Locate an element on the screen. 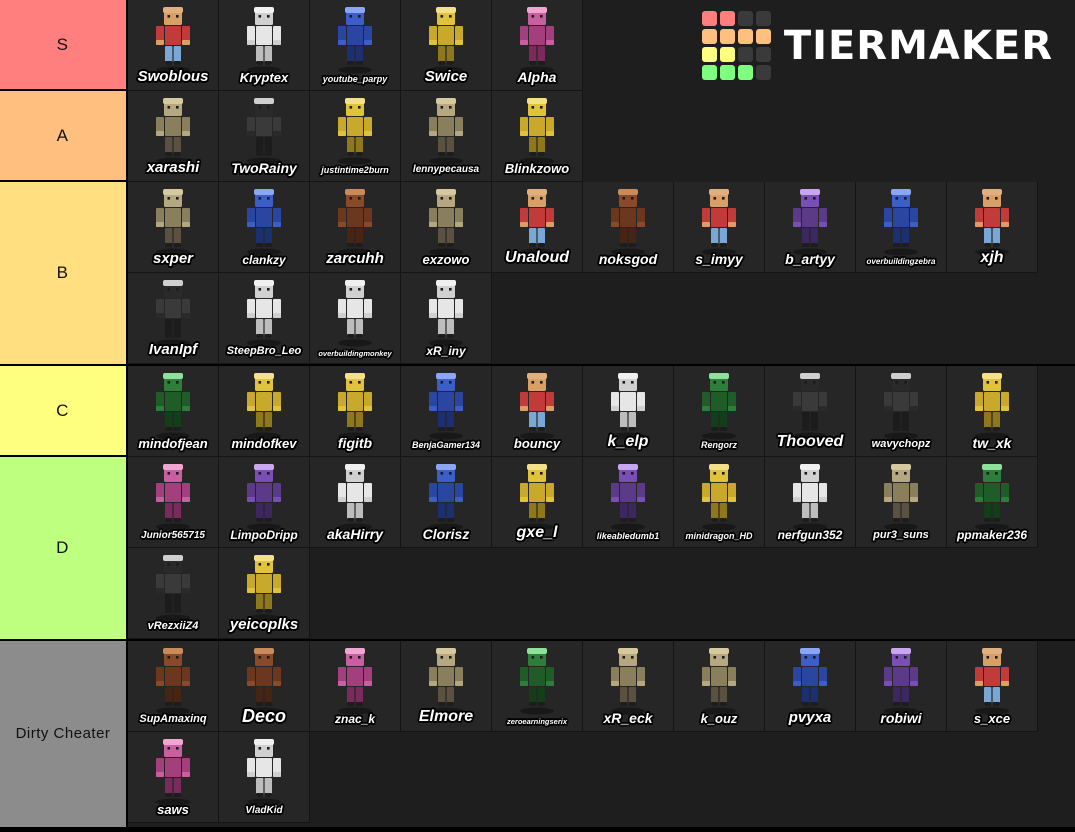 The width and height of the screenshot is (1075, 832). tier-item-label: Junior565715 is located at coordinates (173, 535).